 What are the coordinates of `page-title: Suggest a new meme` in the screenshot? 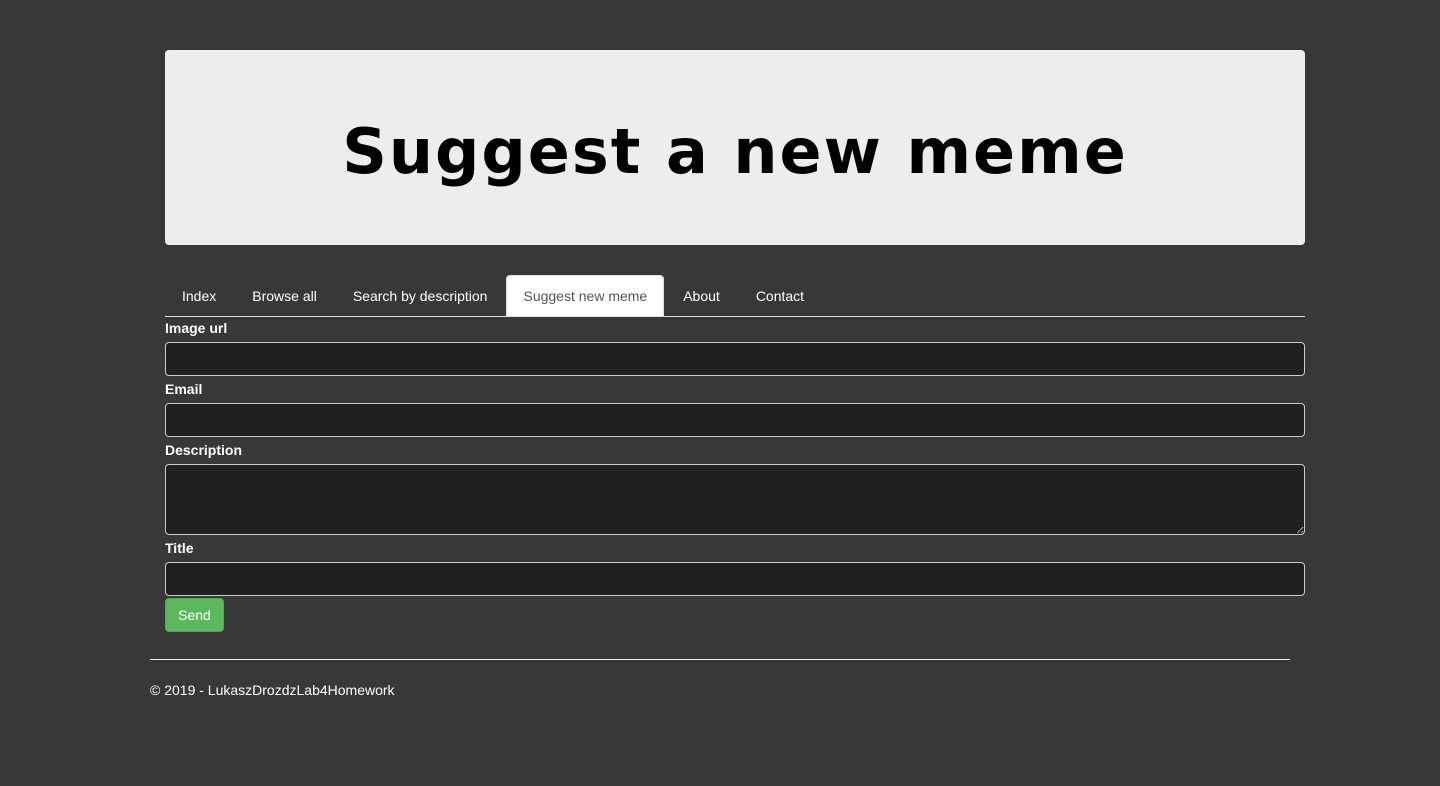 It's located at (735, 151).